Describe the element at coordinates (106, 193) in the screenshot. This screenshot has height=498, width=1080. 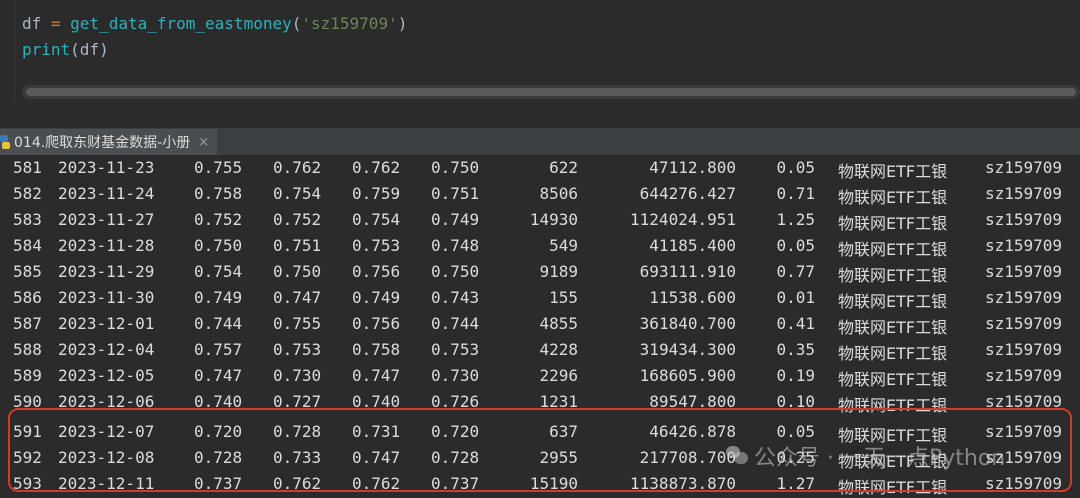
I see `cell-date: 2023-11-24` at that location.